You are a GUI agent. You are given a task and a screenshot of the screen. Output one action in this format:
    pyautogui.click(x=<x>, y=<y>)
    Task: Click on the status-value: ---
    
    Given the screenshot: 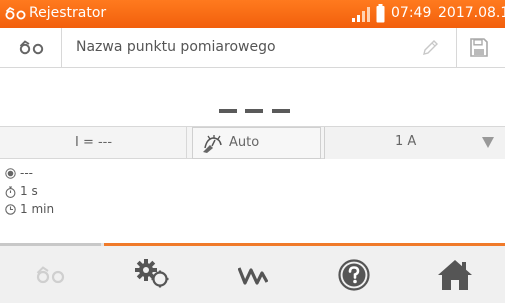 What is the action you would take?
    pyautogui.click(x=26, y=173)
    